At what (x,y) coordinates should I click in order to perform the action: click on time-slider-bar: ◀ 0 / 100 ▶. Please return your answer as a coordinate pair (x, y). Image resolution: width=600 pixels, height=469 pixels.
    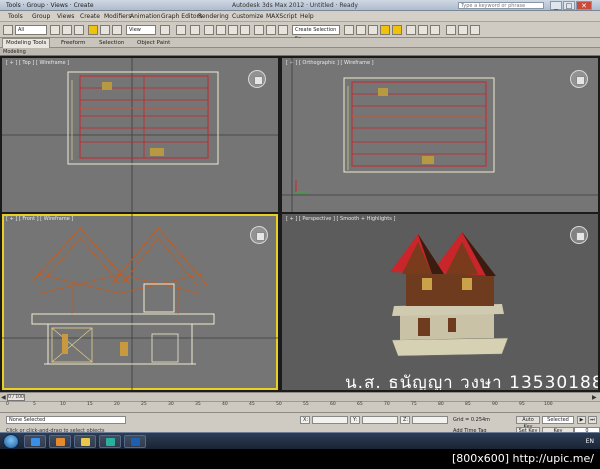
    Looking at the image, I should click on (300, 396).